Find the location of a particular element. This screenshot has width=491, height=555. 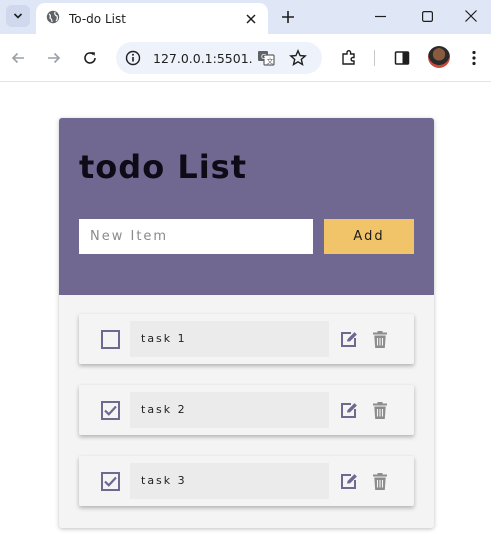

task-item: task 3 is located at coordinates (246, 481).